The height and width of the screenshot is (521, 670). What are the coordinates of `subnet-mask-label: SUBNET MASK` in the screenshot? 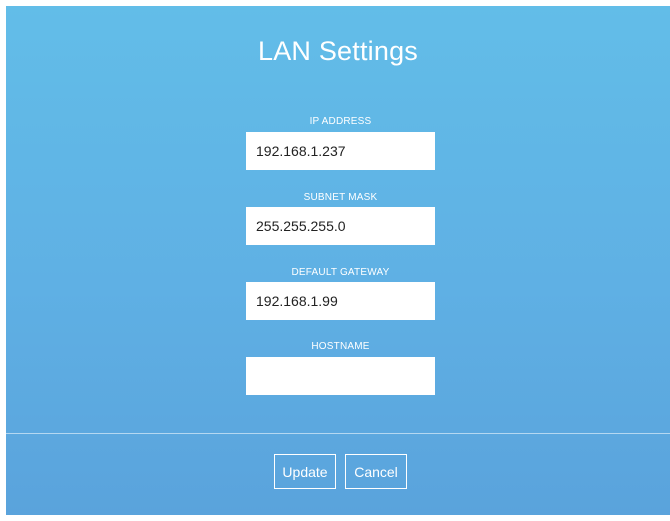 It's located at (340, 197).